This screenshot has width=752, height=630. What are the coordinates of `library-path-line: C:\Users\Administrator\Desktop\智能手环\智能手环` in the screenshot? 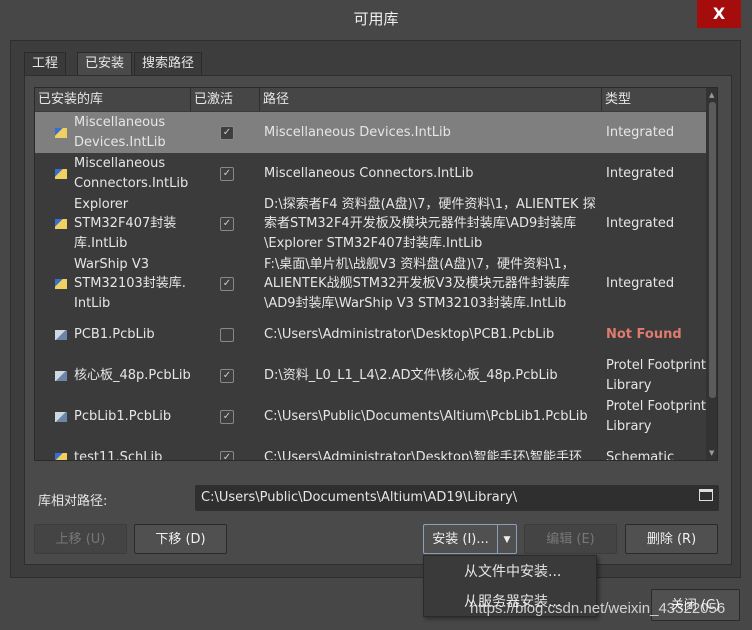 It's located at (423, 455).